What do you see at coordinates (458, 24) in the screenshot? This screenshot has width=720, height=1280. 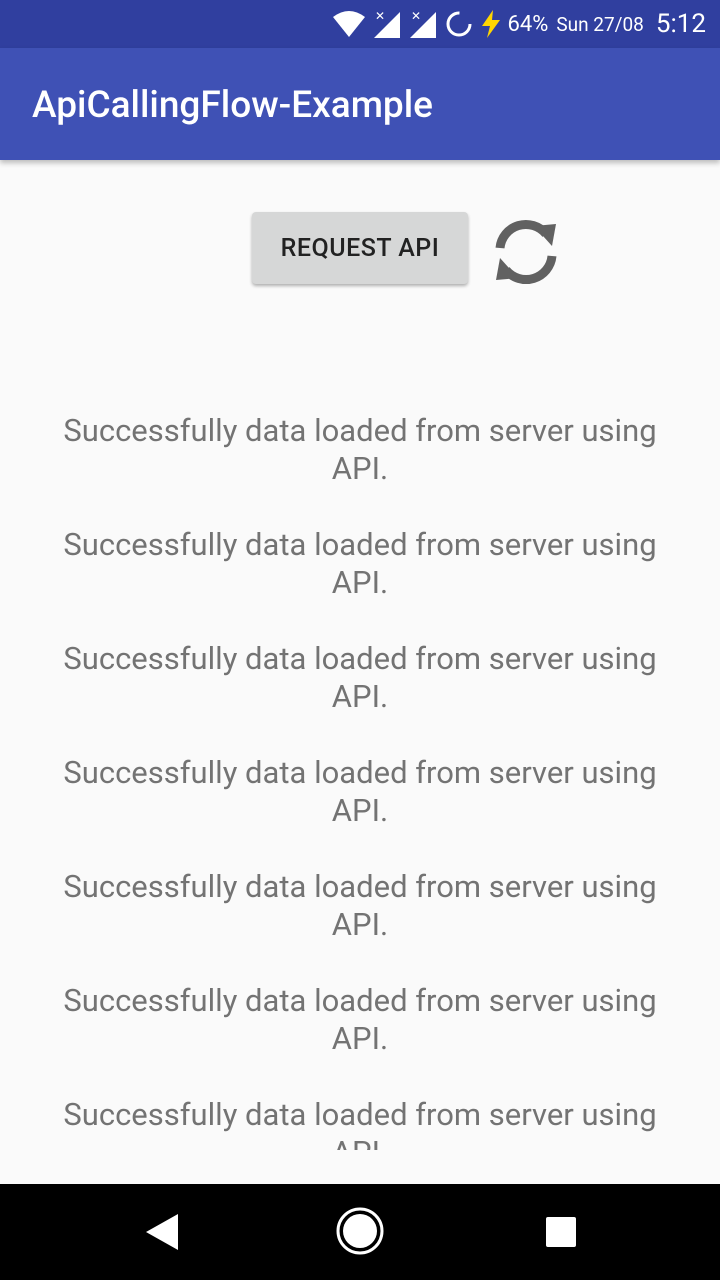 I see `sync-circle-icon` at bounding box center [458, 24].